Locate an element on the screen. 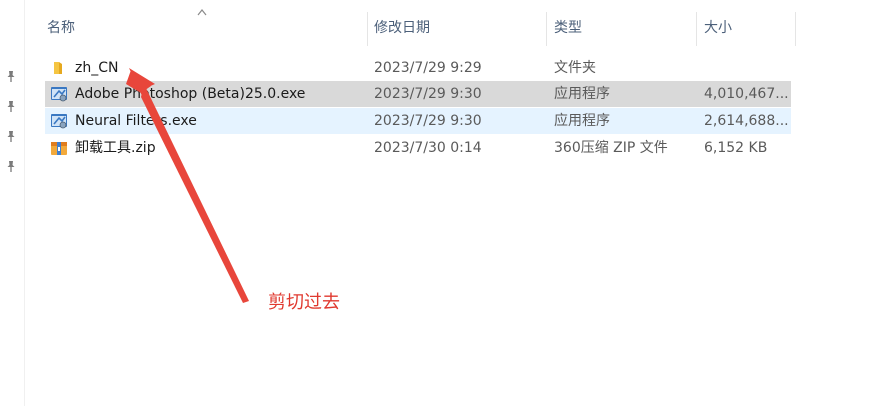  file-name: Neural Filters.exe is located at coordinates (136, 121).